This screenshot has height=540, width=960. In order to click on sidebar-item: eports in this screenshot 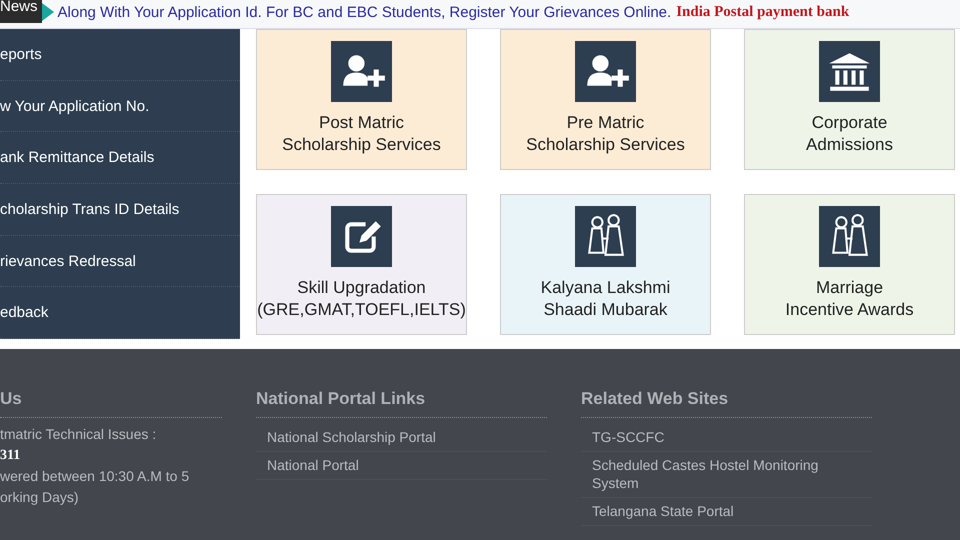, I will do `click(120, 55)`.